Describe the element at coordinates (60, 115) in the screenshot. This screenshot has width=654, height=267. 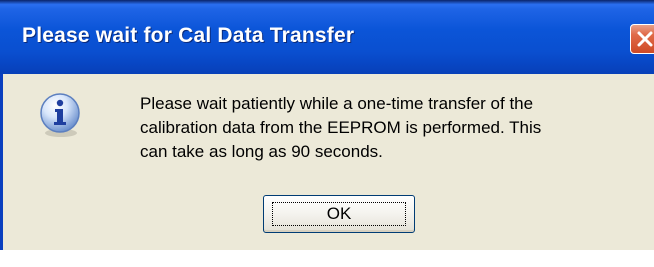
I see `info-icon` at that location.